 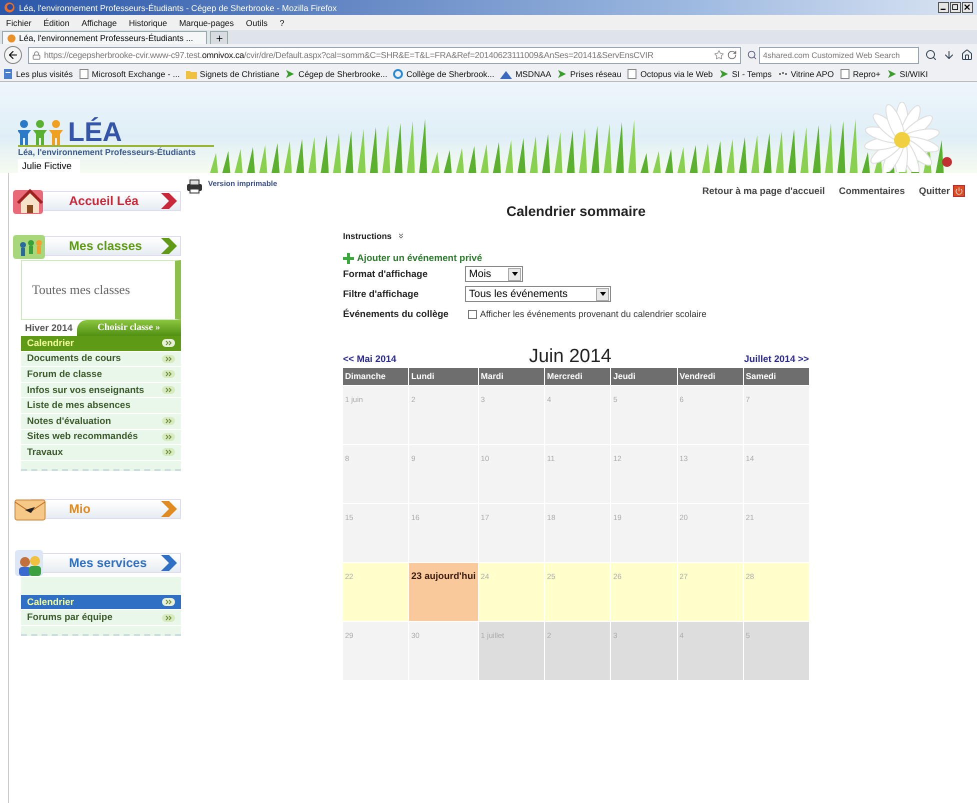 What do you see at coordinates (931, 55) in the screenshot?
I see `search-icon` at bounding box center [931, 55].